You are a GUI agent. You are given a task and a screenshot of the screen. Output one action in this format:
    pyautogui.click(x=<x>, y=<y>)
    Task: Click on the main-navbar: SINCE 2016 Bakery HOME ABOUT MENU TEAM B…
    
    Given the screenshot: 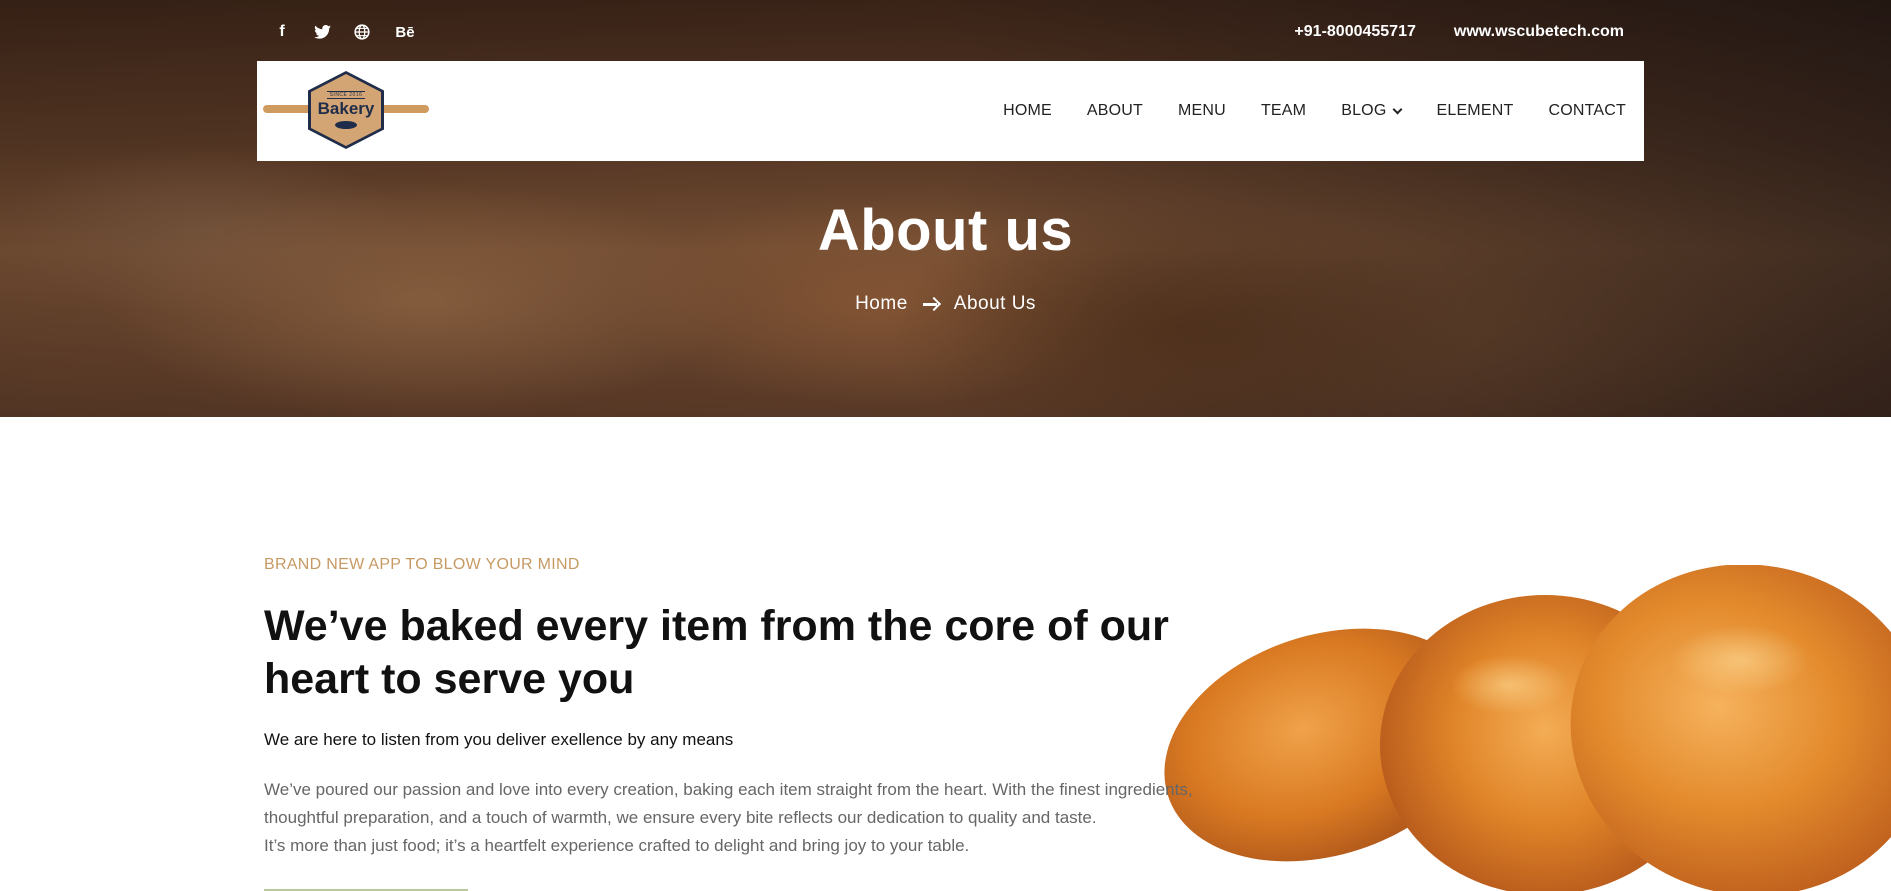 What is the action you would take?
    pyautogui.click(x=950, y=111)
    